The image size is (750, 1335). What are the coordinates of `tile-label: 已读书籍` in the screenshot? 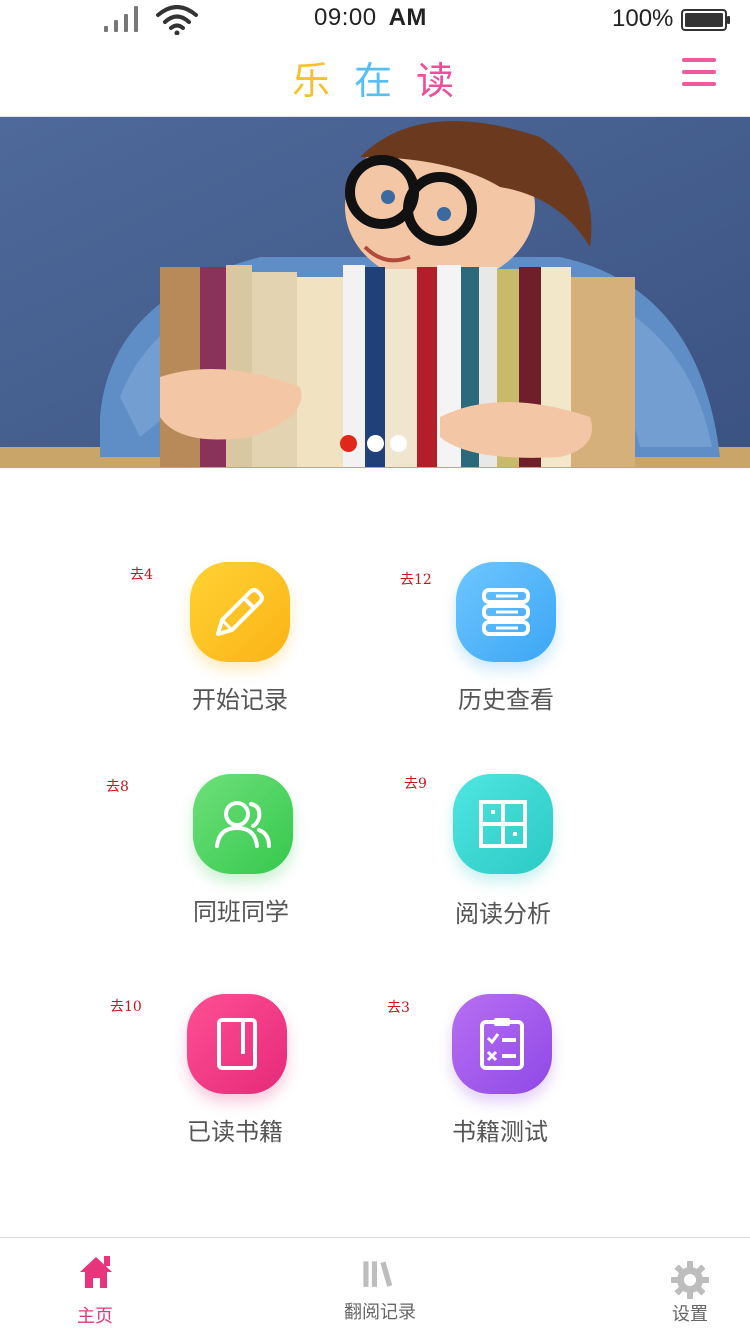 It's located at (235, 1132).